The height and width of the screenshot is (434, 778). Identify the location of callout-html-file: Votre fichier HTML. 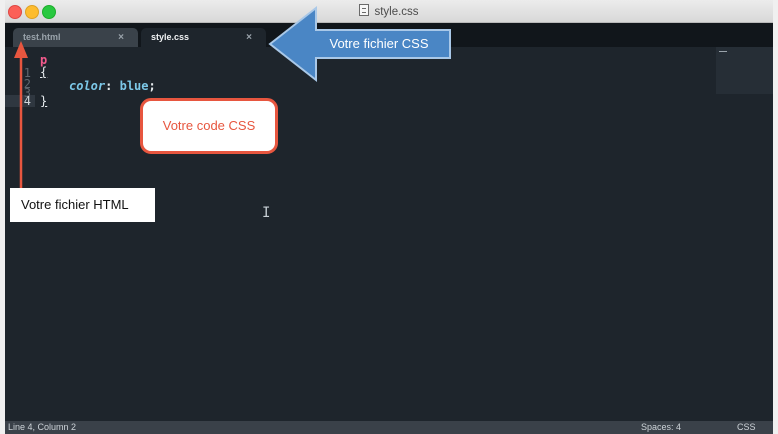
(82, 205).